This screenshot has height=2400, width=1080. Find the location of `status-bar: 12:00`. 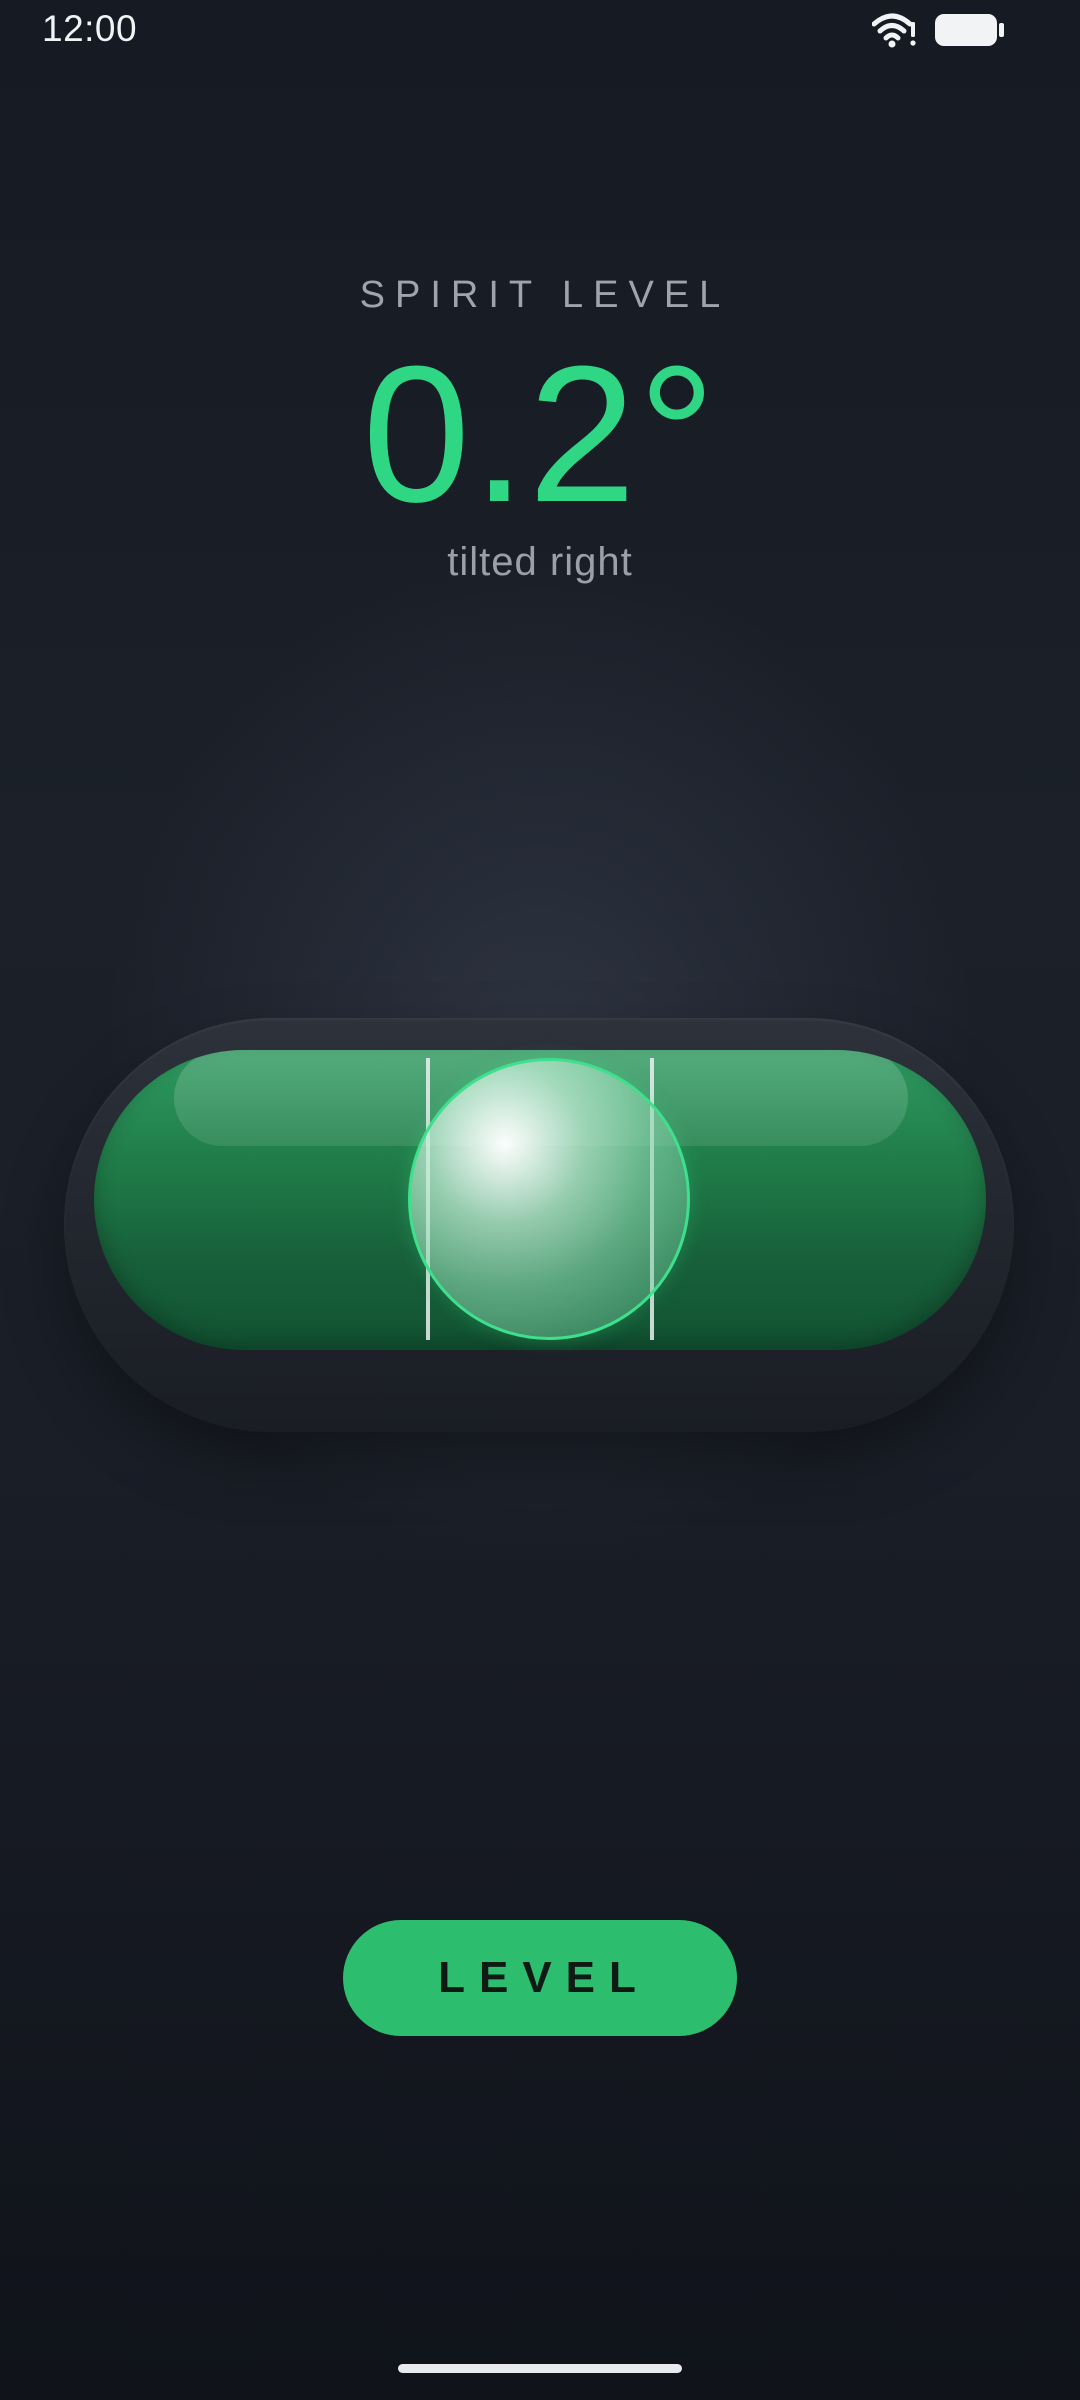

status-bar: 12:00 is located at coordinates (540, 30).